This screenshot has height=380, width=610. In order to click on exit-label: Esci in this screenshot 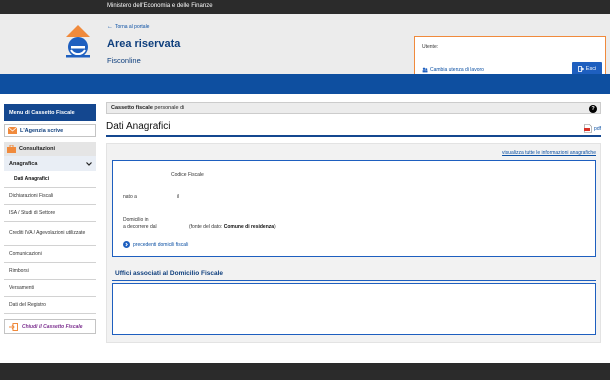, I will do `click(591, 68)`.